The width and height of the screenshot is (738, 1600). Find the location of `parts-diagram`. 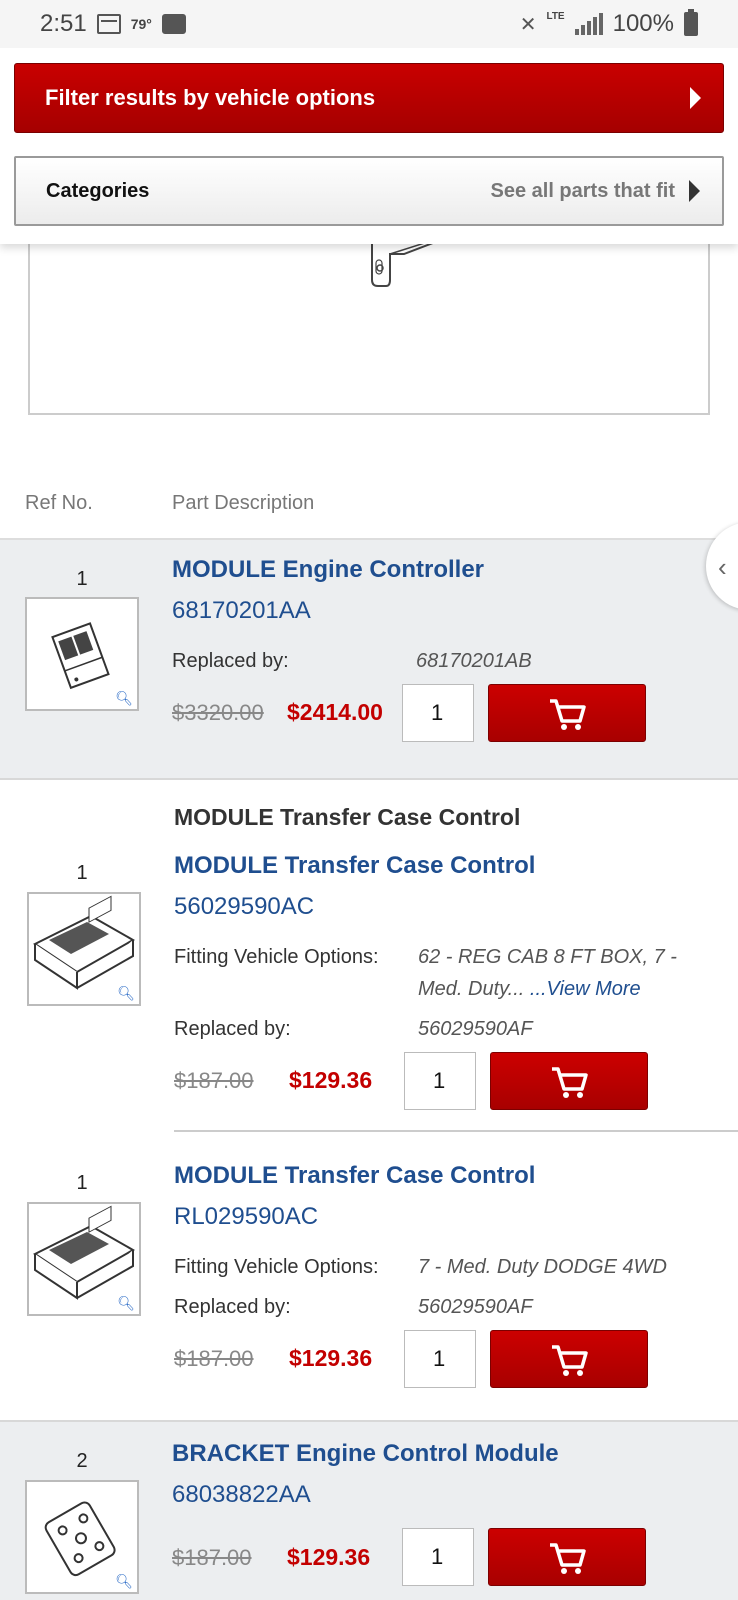

parts-diagram is located at coordinates (369, 326).